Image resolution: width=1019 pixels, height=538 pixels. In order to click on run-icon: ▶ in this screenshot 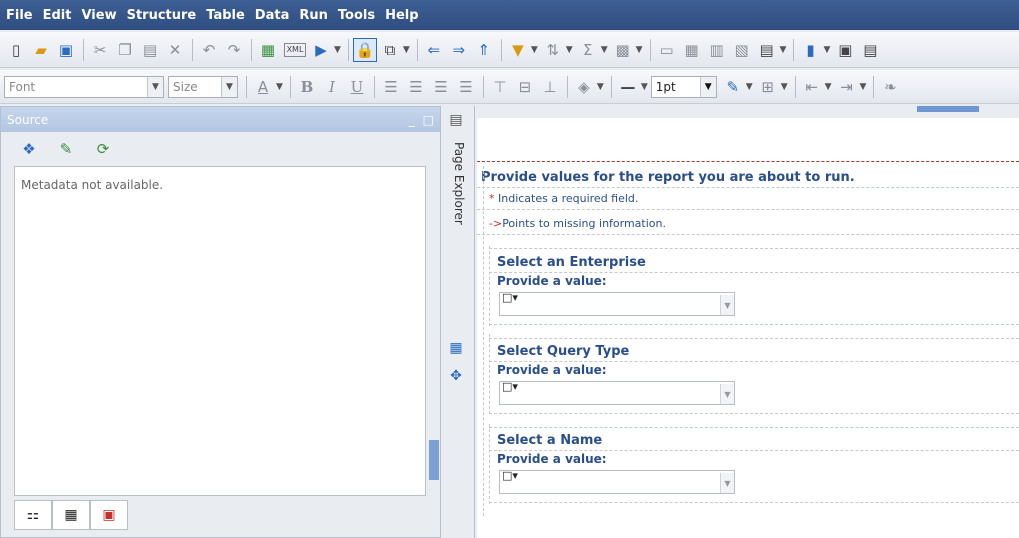, I will do `click(321, 50)`.